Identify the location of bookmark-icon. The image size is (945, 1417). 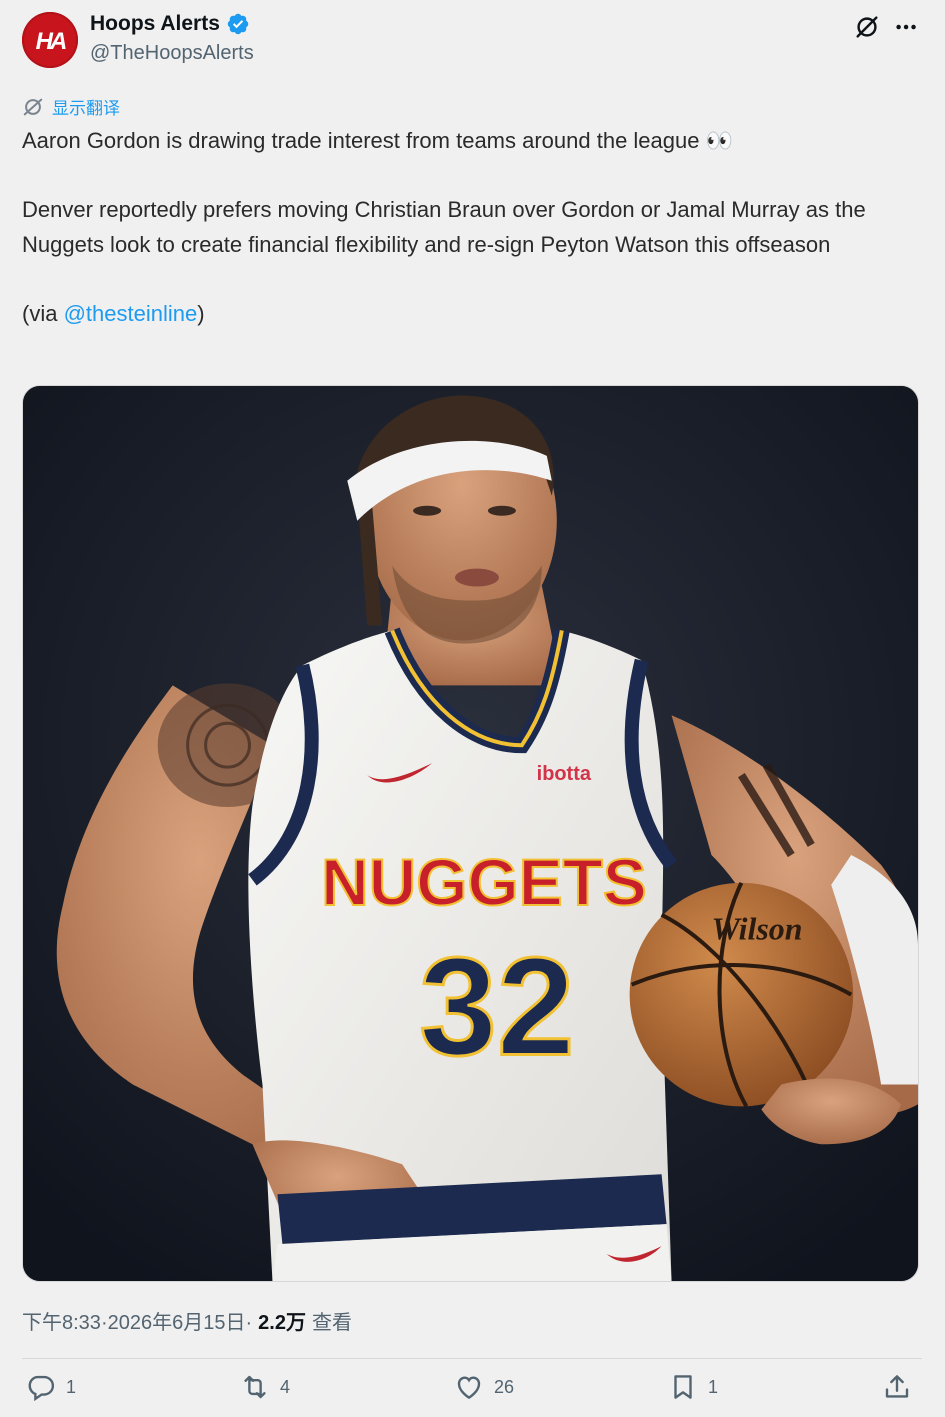
(683, 1387).